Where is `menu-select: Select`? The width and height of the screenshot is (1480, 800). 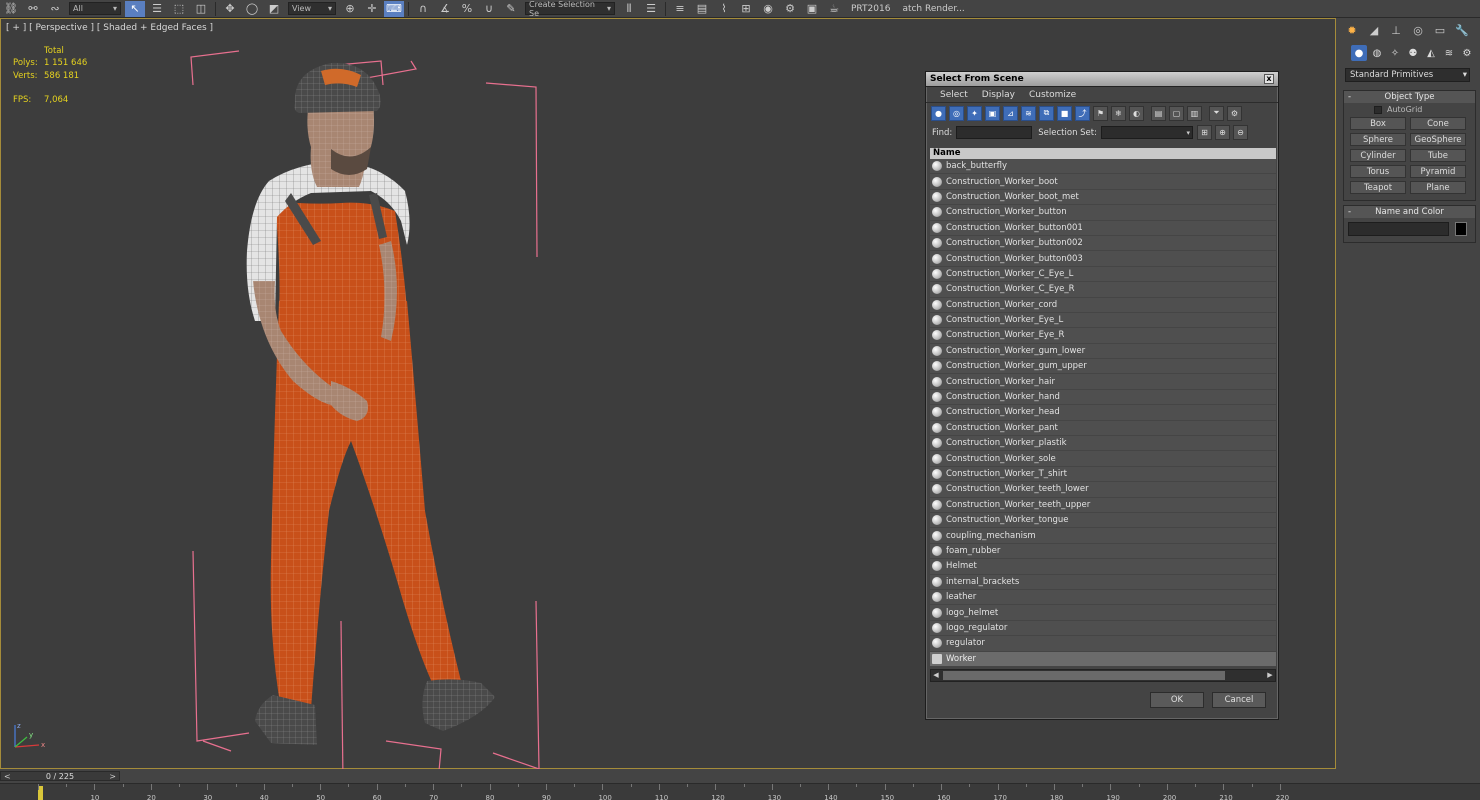
menu-select: Select is located at coordinates (954, 95).